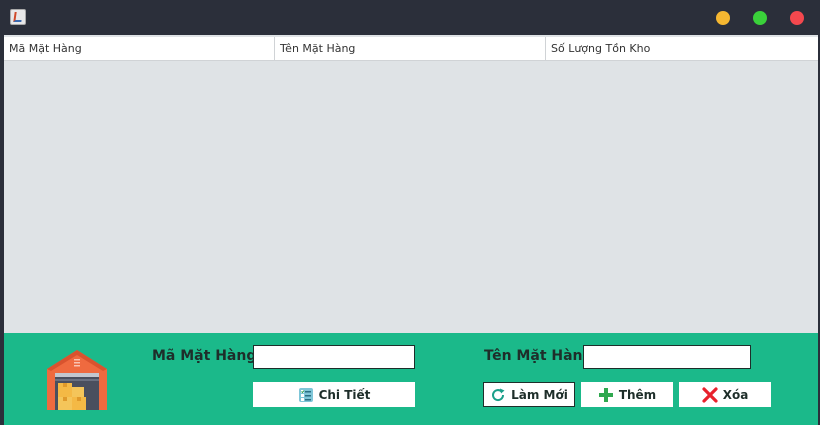  I want to click on refresh-button: Làm Mới, so click(529, 394).